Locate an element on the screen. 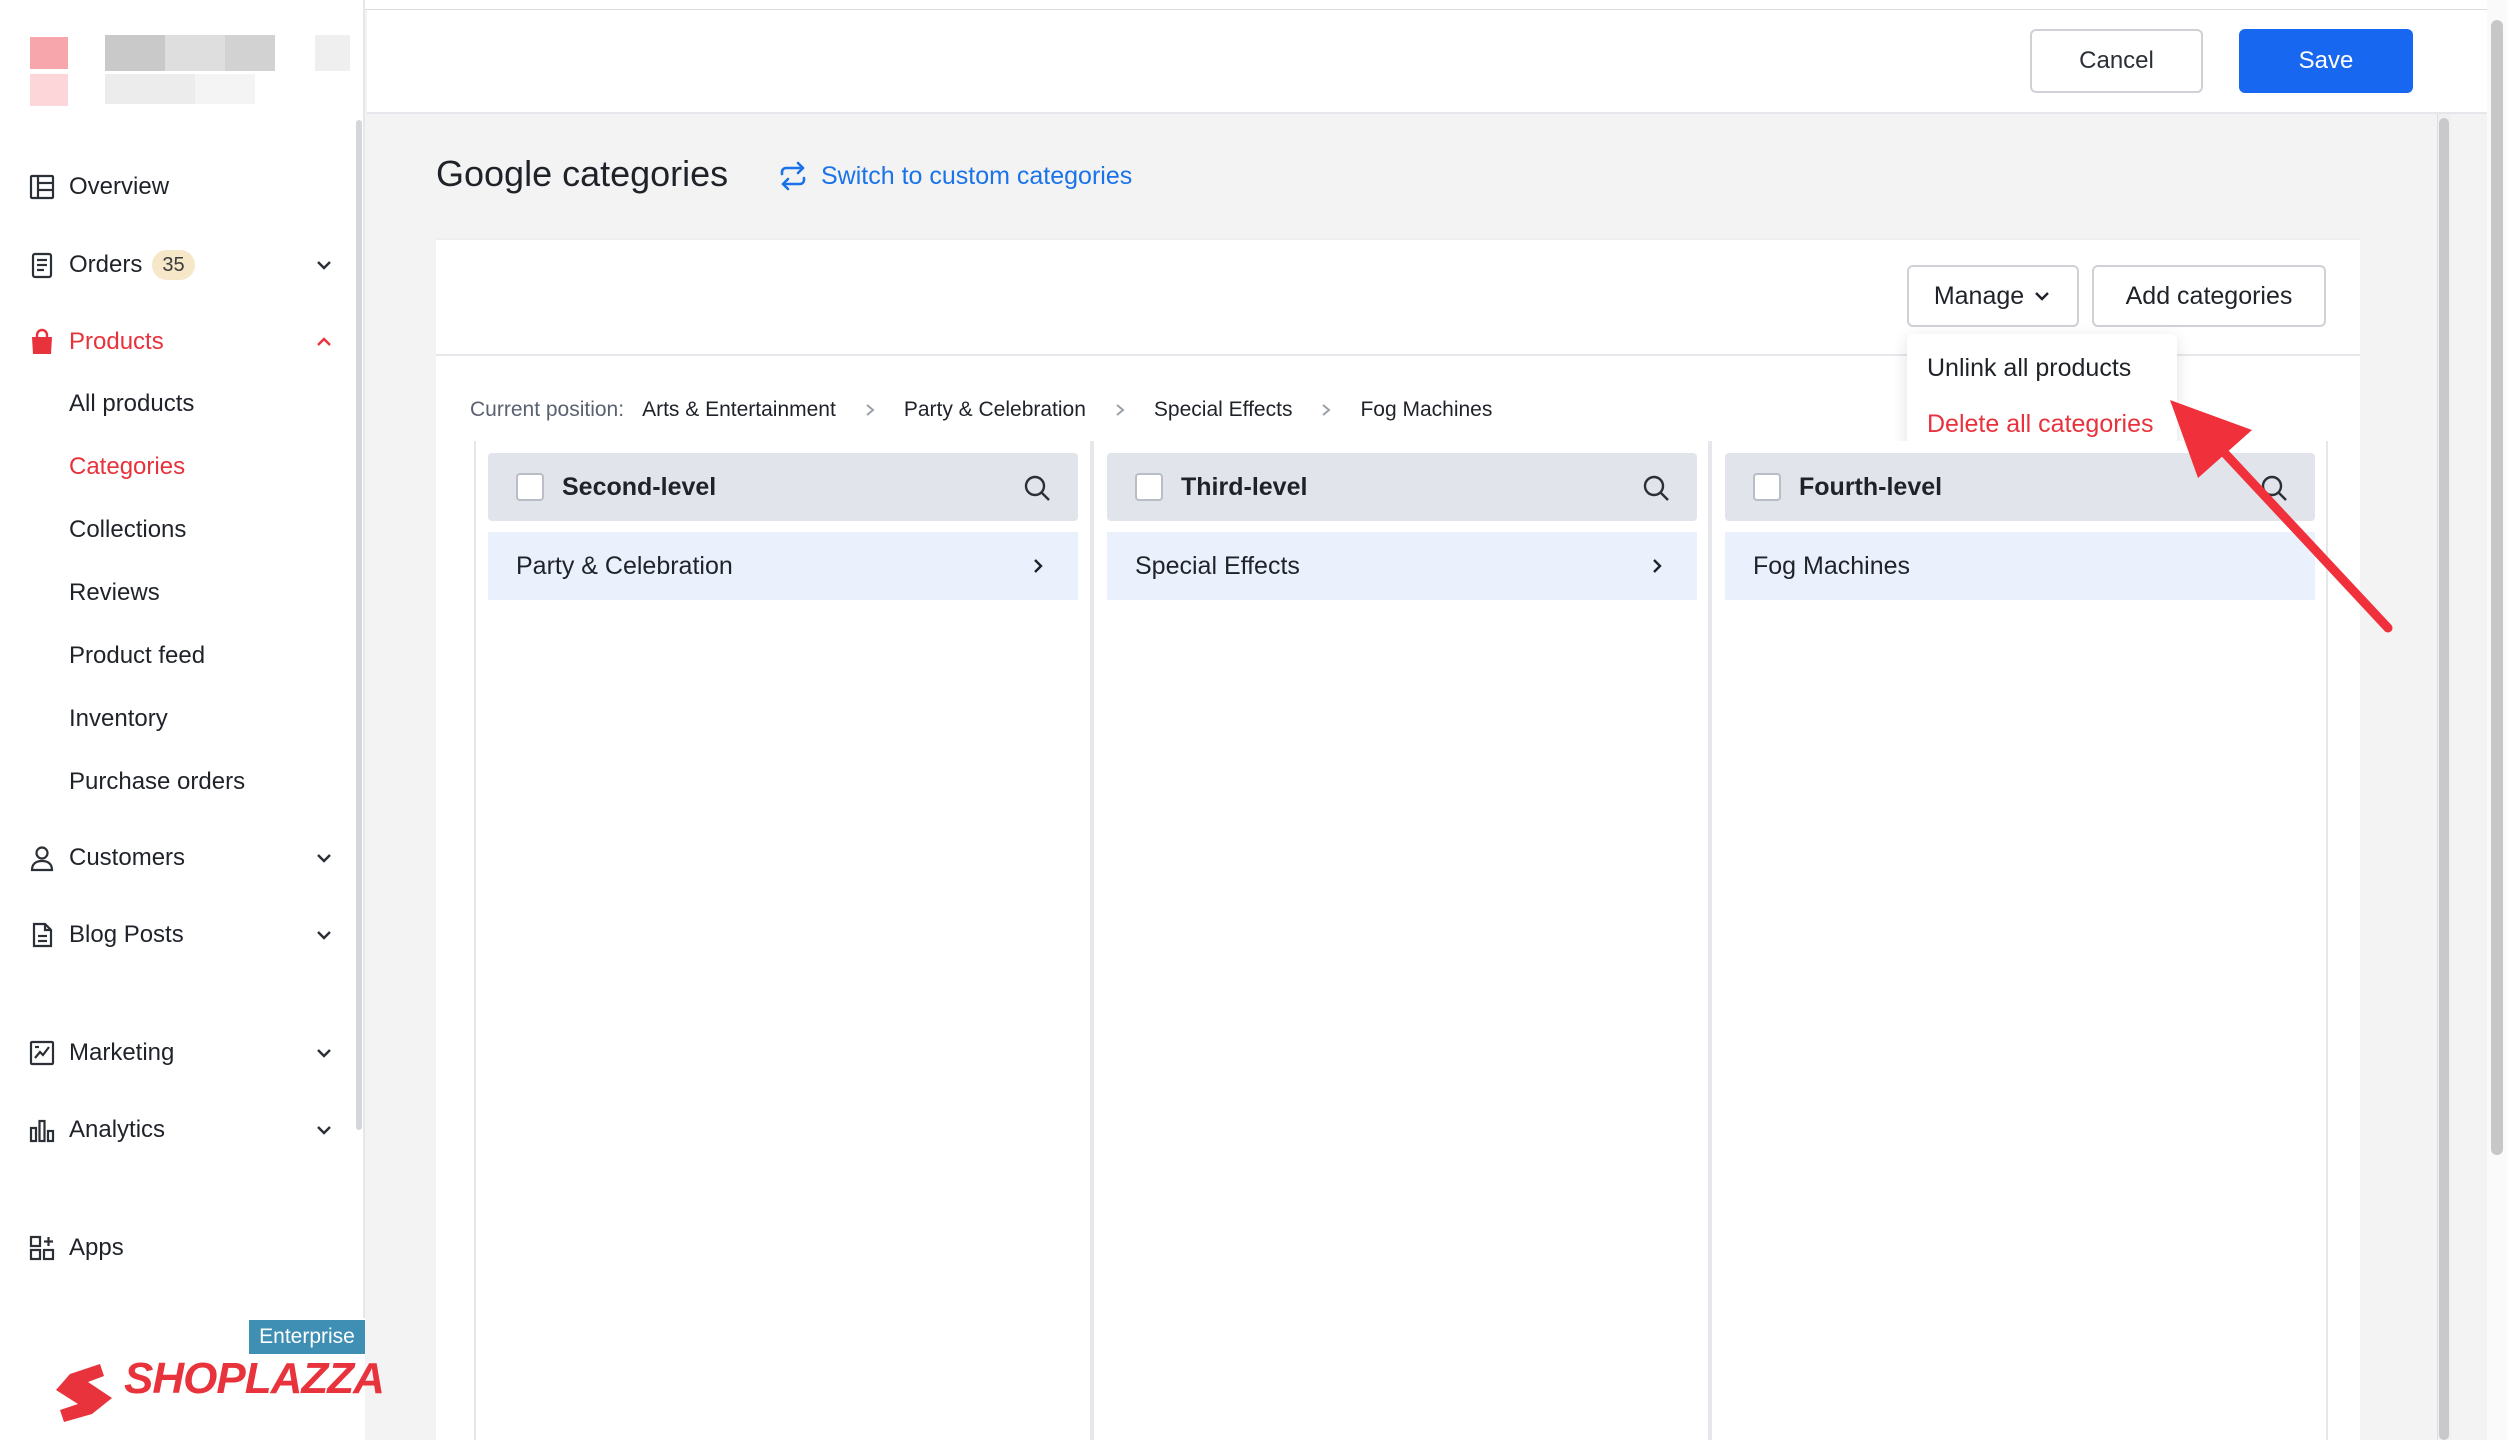  overview-icon is located at coordinates (42, 187).